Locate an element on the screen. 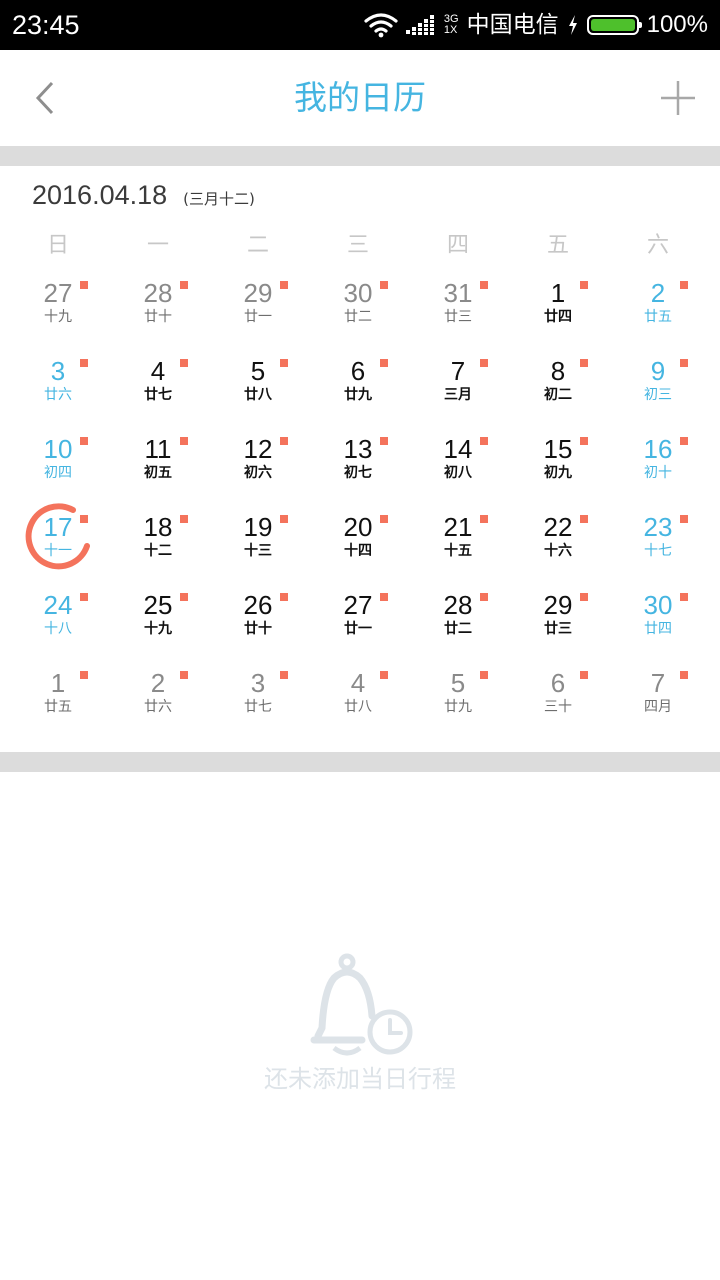 The image size is (720, 1280). day-lunar-label: 初八 is located at coordinates (458, 473).